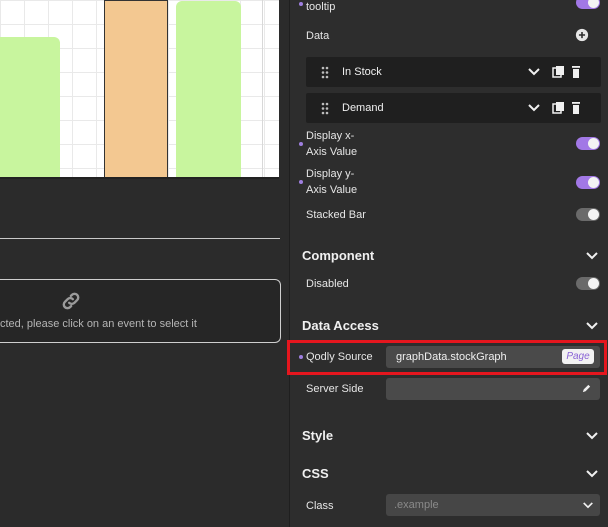 The width and height of the screenshot is (608, 527). Describe the element at coordinates (320, 506) in the screenshot. I see `class-label: Class` at that location.